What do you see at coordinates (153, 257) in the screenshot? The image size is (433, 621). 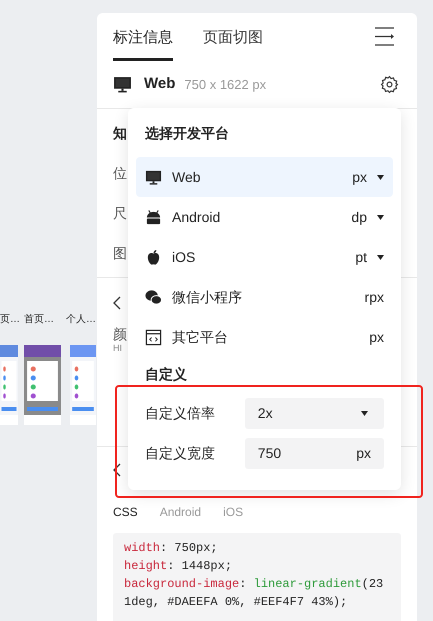 I see `apple-icon` at bounding box center [153, 257].